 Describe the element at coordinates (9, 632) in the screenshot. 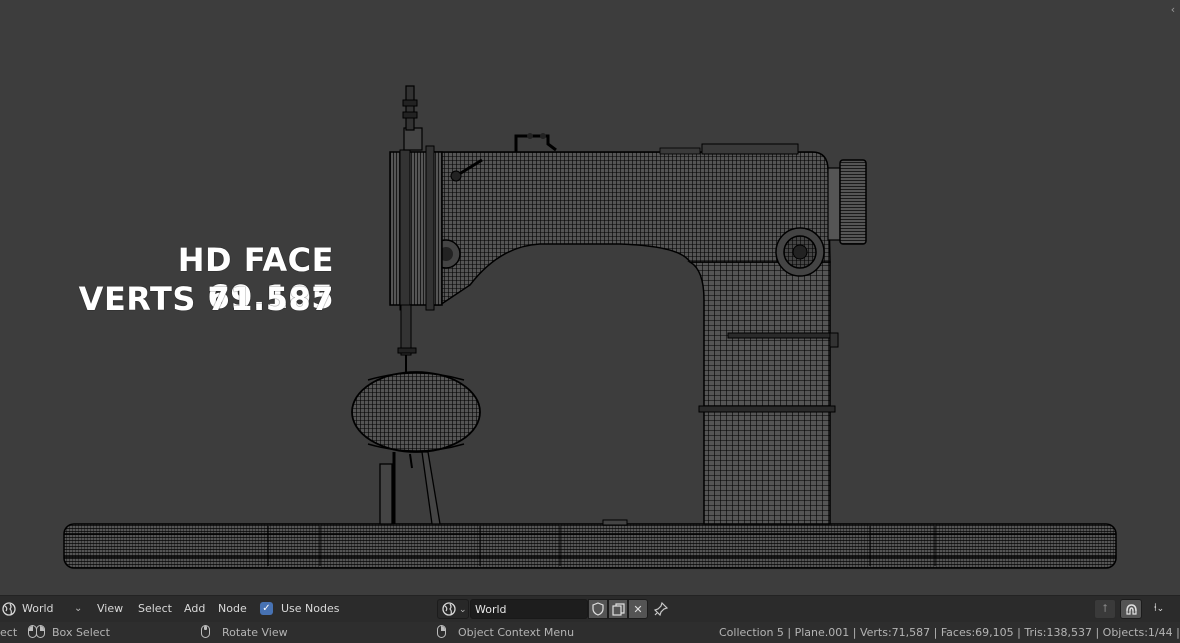

I see `status-select-hint: ect` at that location.